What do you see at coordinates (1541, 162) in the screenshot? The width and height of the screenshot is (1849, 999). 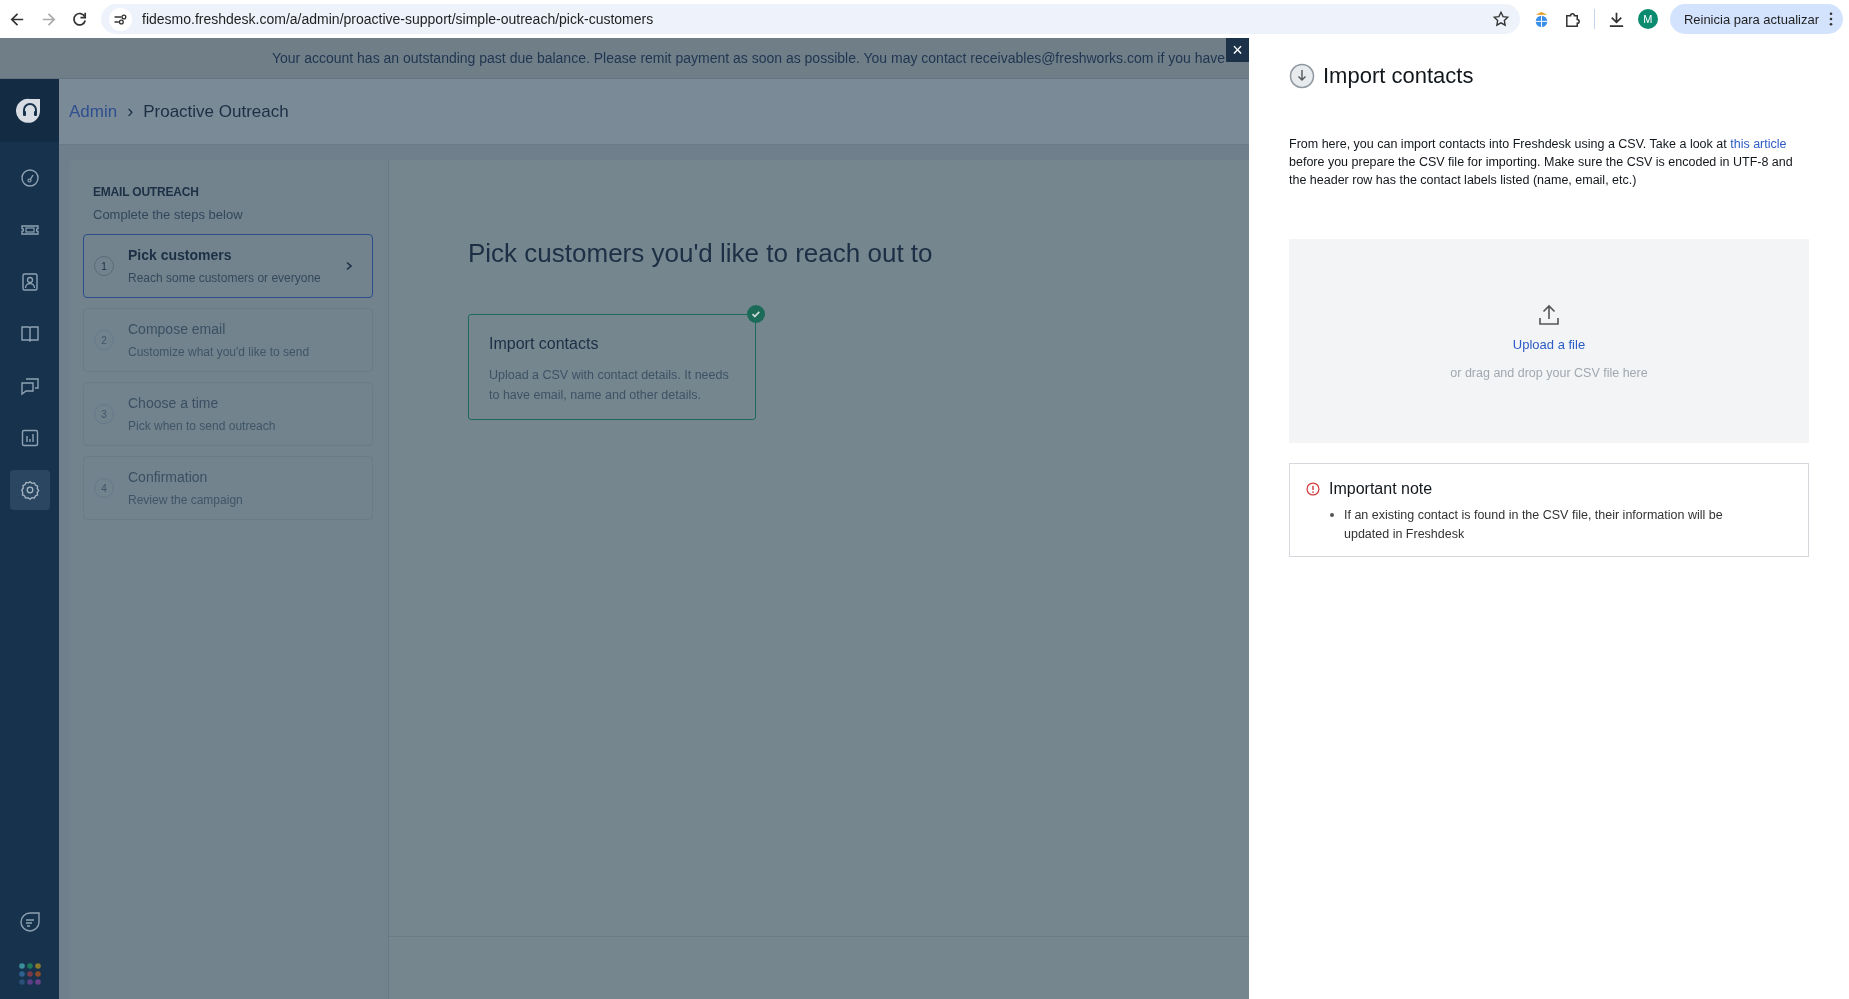 I see `intro-paragraph: From here, you can import contacts into Freshdesk using a CSV. Take a look at this article before you prepare the CSV file for importing. Make sure the CSV is encoded in UTF-8 and the header row has the contact labels listed (name, email, etc.)` at bounding box center [1541, 162].